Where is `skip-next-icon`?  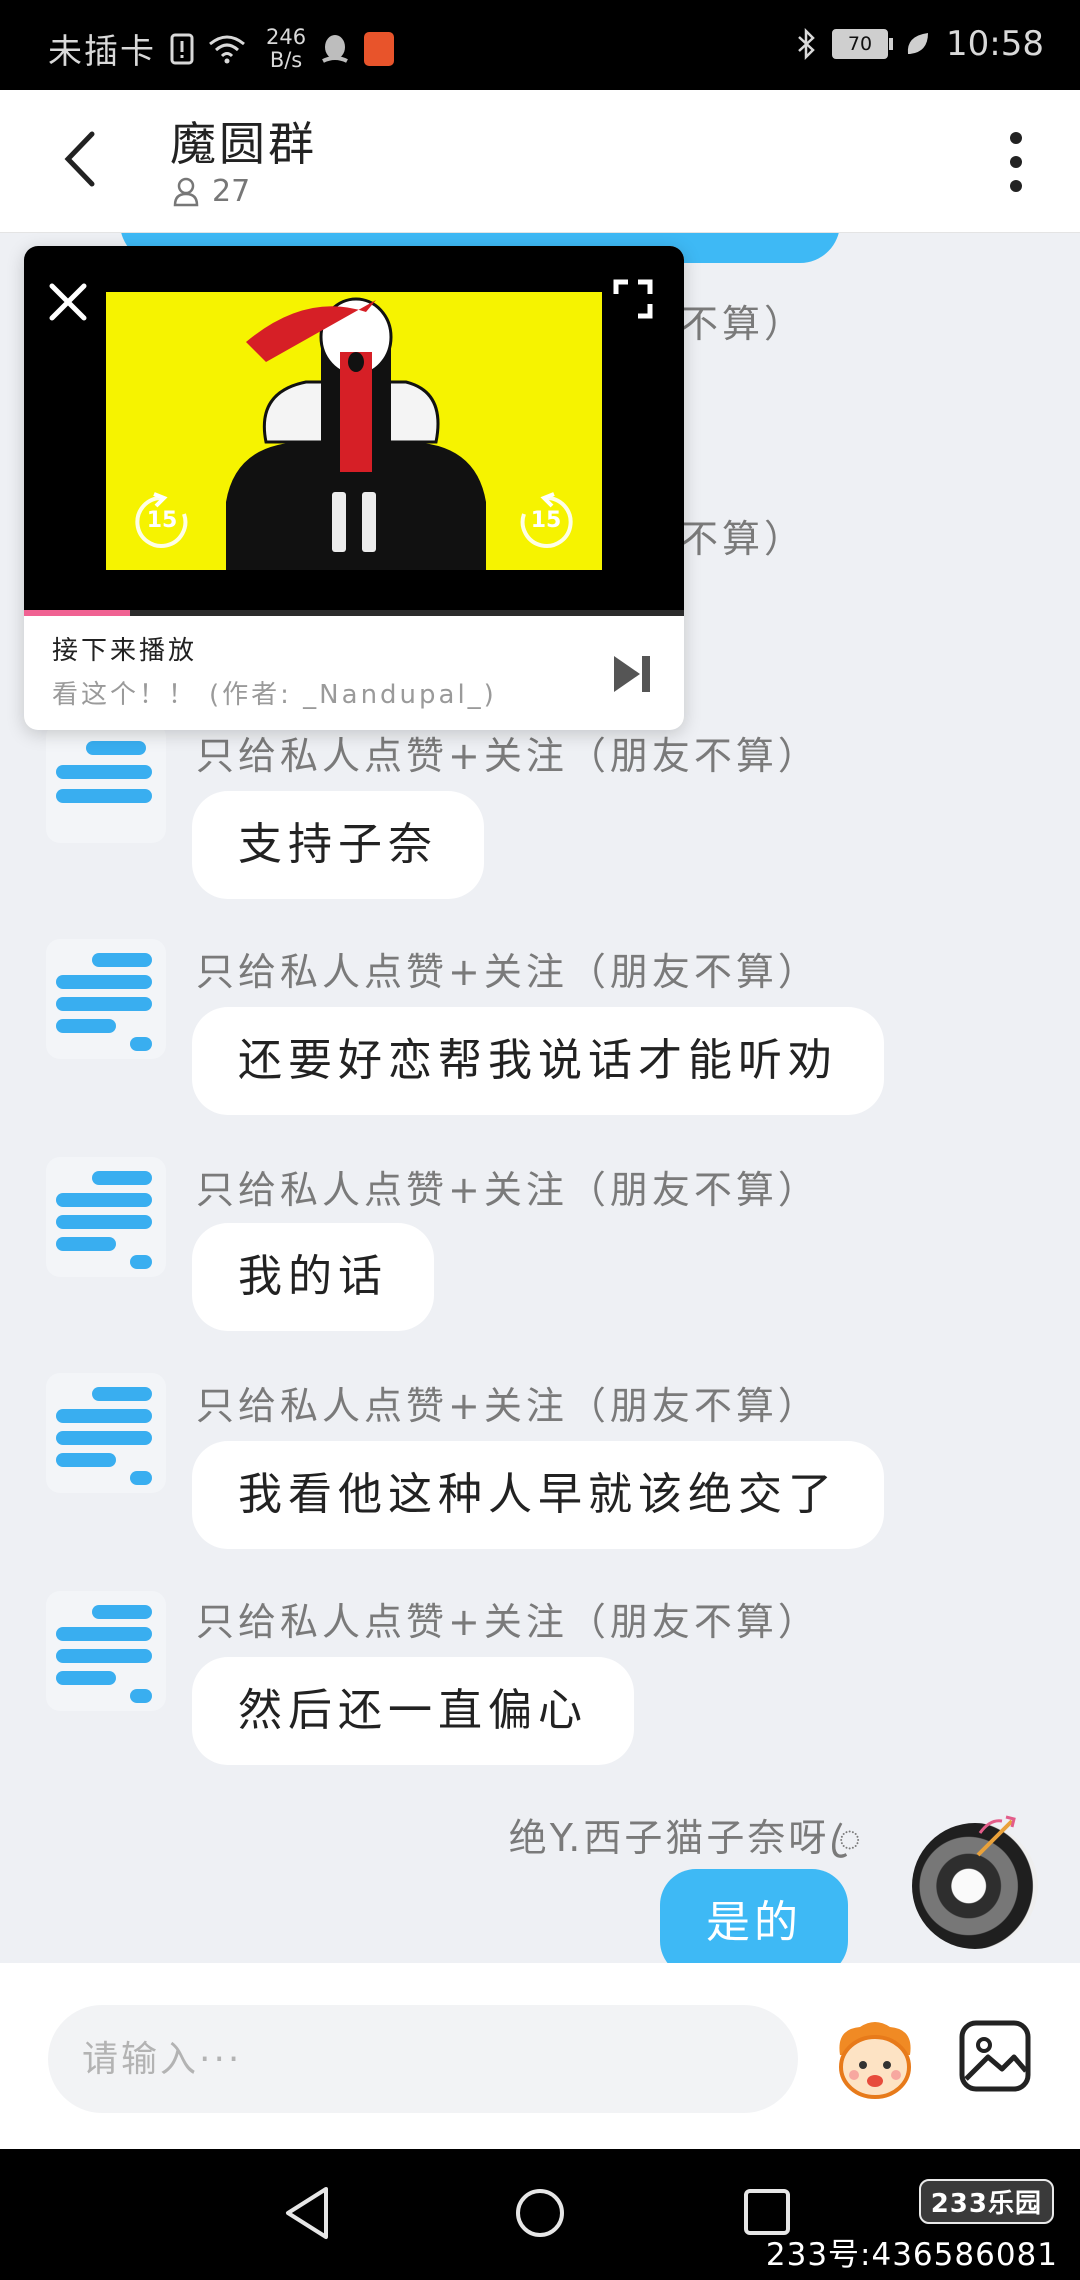 skip-next-icon is located at coordinates (632, 674).